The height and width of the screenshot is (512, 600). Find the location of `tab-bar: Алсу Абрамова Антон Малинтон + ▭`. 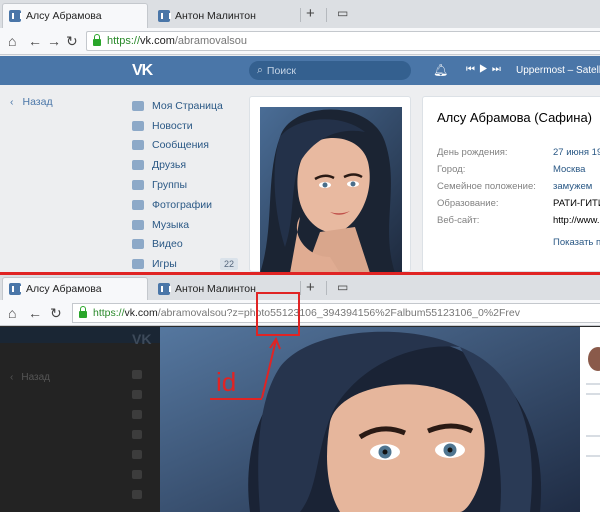

tab-bar: Алсу Абрамова Антон Малинтон + ▭ is located at coordinates (300, 287).